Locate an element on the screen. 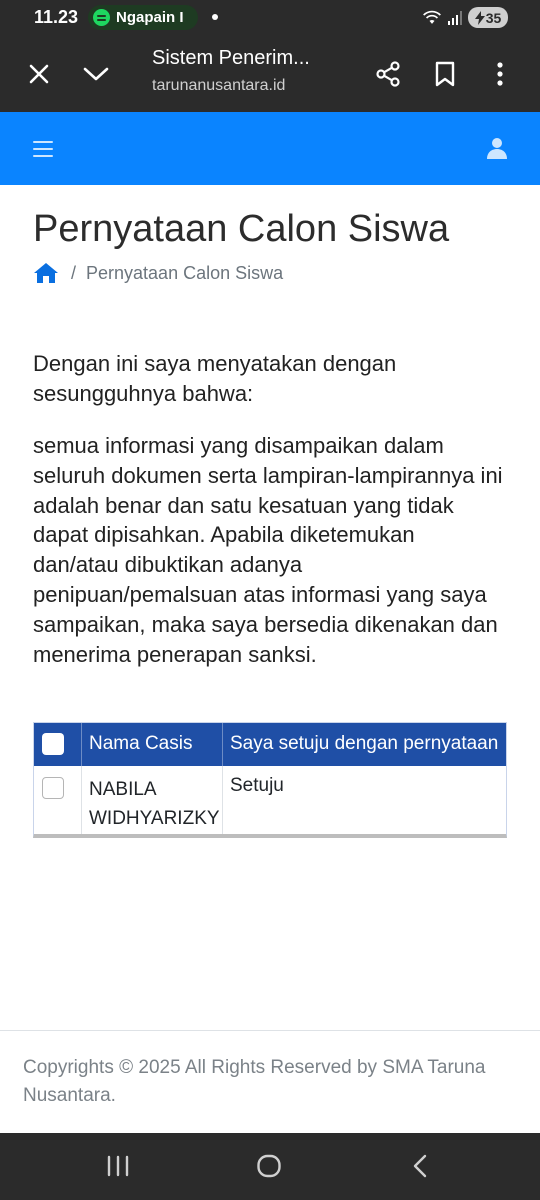 Image resolution: width=540 pixels, height=1200 pixels. column-header-name: Nama Casis is located at coordinates (152, 744).